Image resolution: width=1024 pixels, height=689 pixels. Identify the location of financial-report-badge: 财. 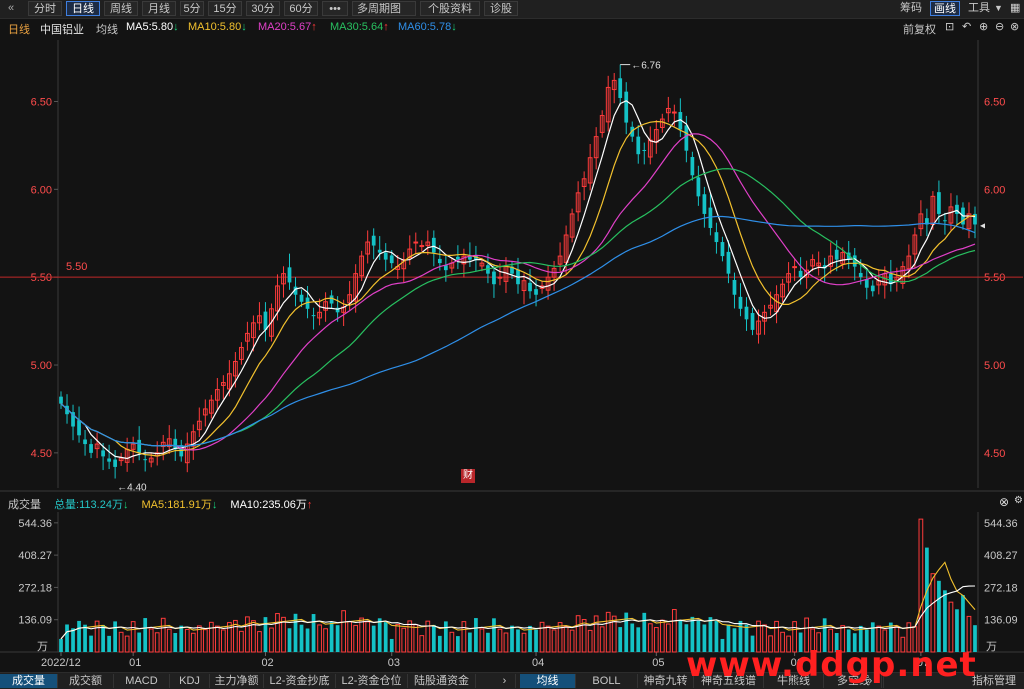
(468, 476).